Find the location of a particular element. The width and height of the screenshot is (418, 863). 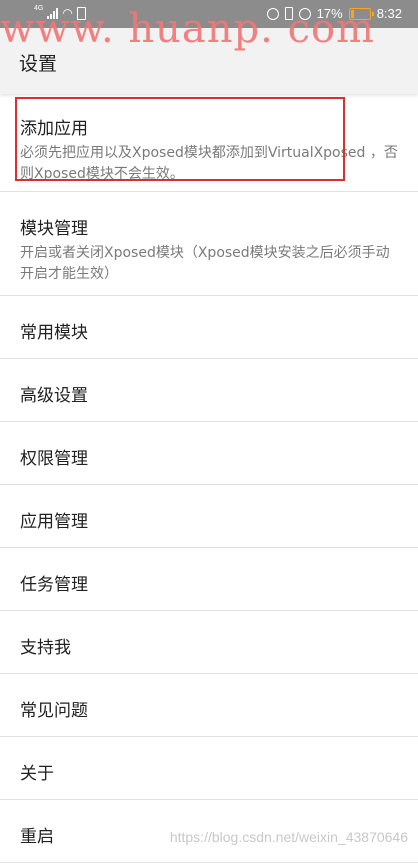

status-right: 17% 8:32 is located at coordinates (334, 13).